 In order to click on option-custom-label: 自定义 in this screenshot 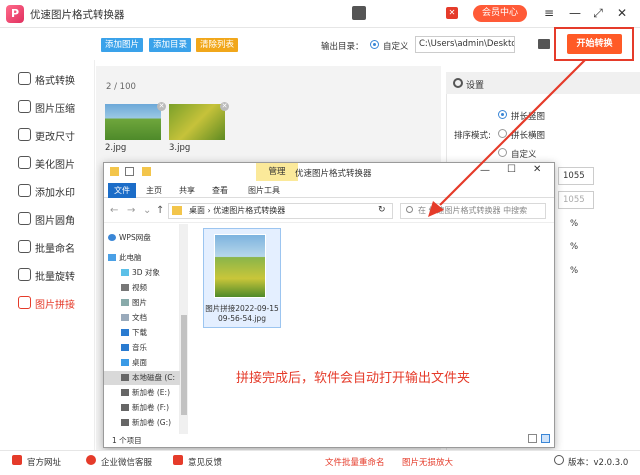, I will do `click(524, 155)`.